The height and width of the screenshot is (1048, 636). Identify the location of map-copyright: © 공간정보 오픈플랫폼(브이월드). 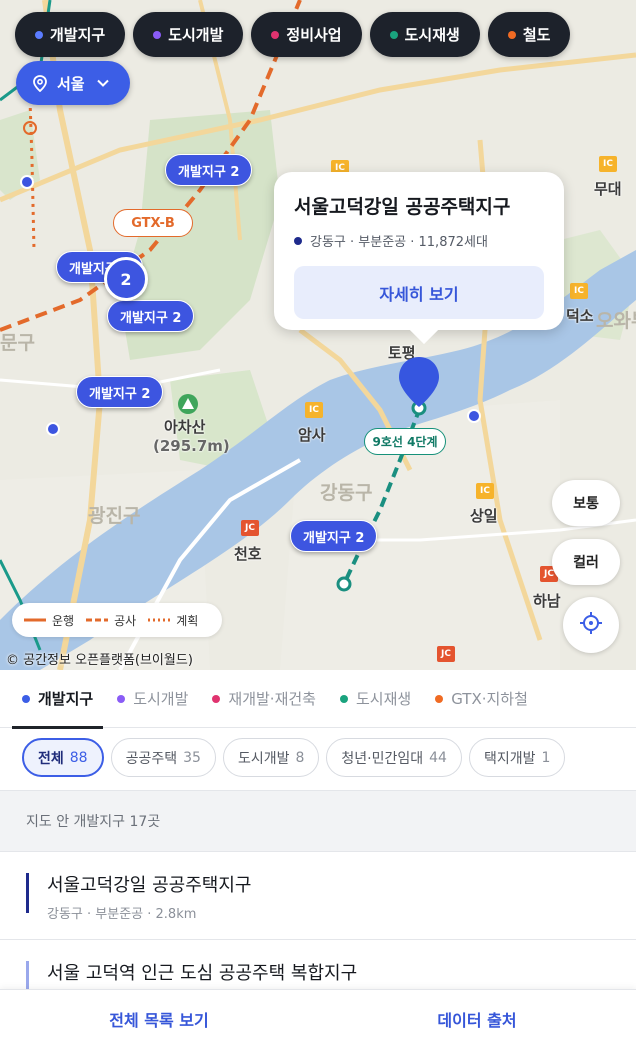
(99, 660).